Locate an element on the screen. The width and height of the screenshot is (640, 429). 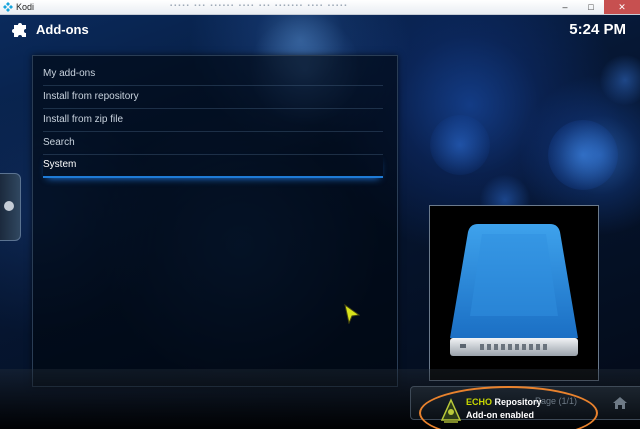
maximize-button: □ is located at coordinates (591, 7).